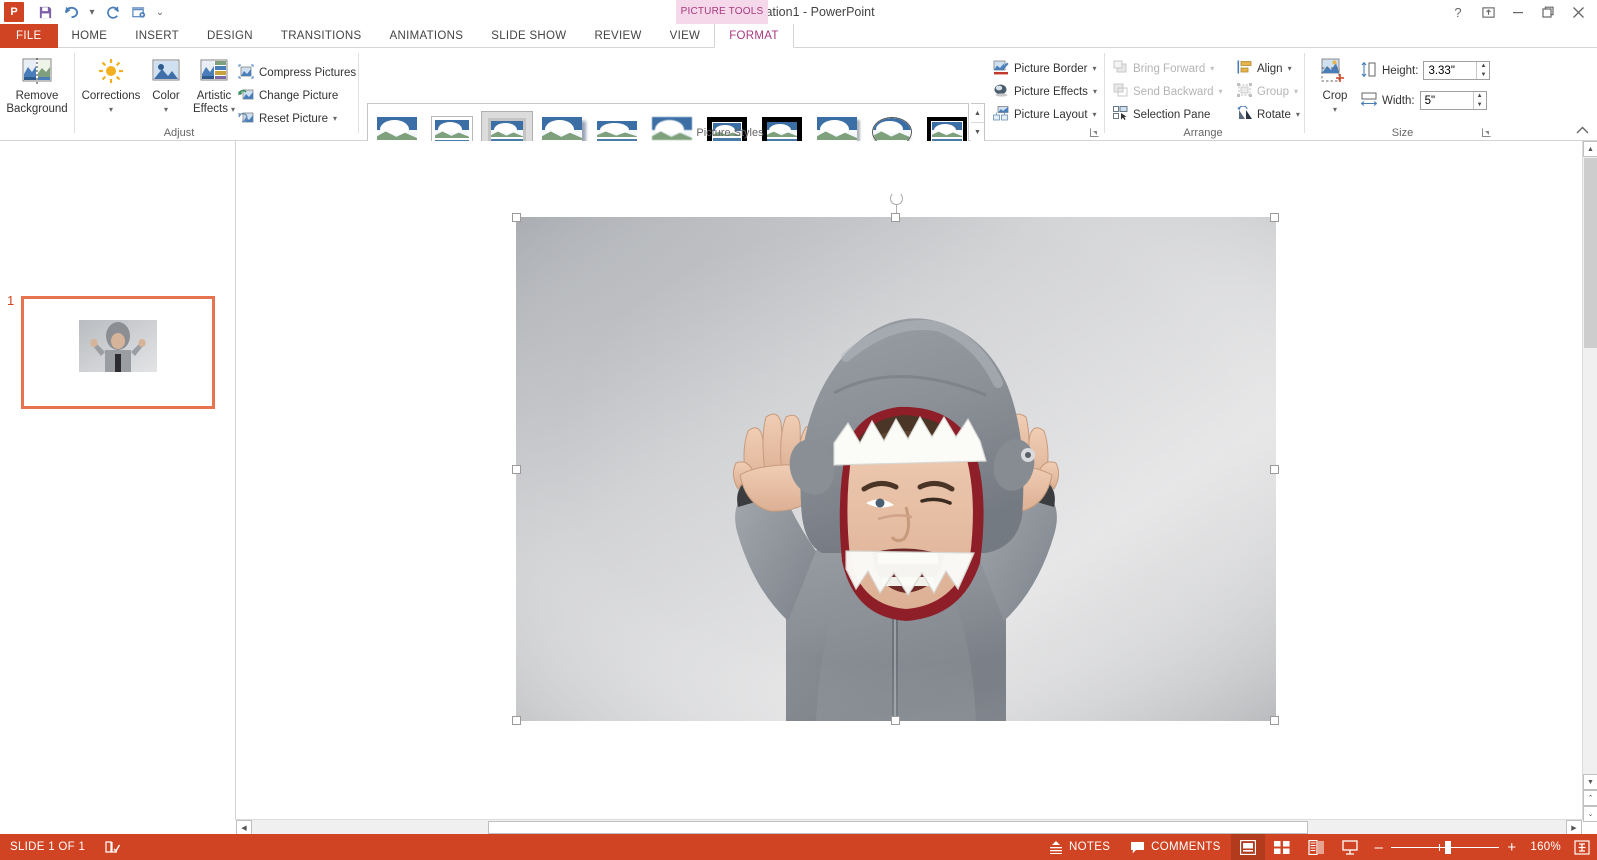 The height and width of the screenshot is (860, 1597). I want to click on zoom-track, so click(1445, 847).